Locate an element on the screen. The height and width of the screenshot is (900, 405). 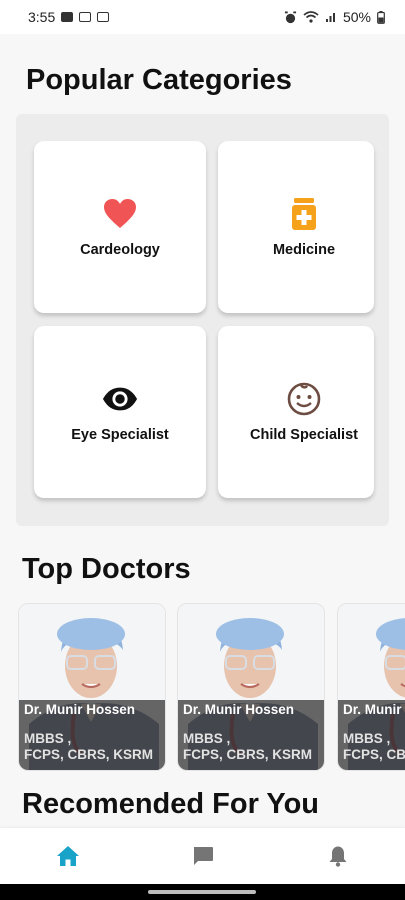
category-card-child-specialist: Child Specialist is located at coordinates (296, 412).